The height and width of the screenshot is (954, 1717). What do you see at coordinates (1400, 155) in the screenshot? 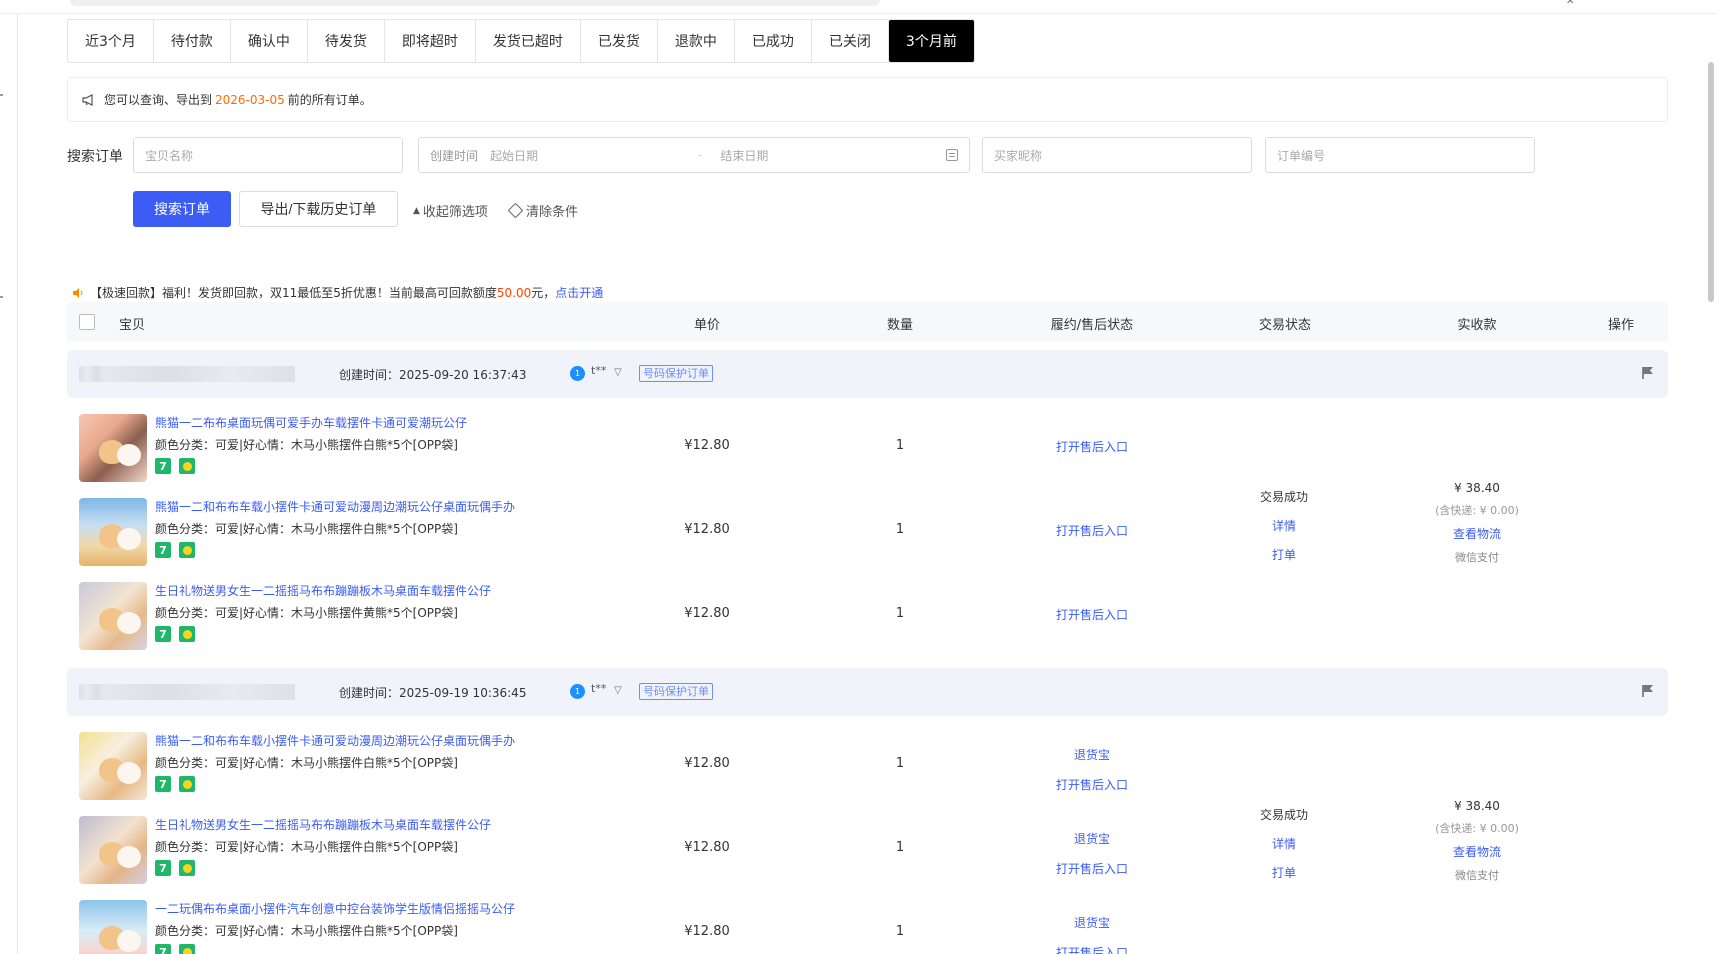
I see `order-number-input: 订单编号` at bounding box center [1400, 155].